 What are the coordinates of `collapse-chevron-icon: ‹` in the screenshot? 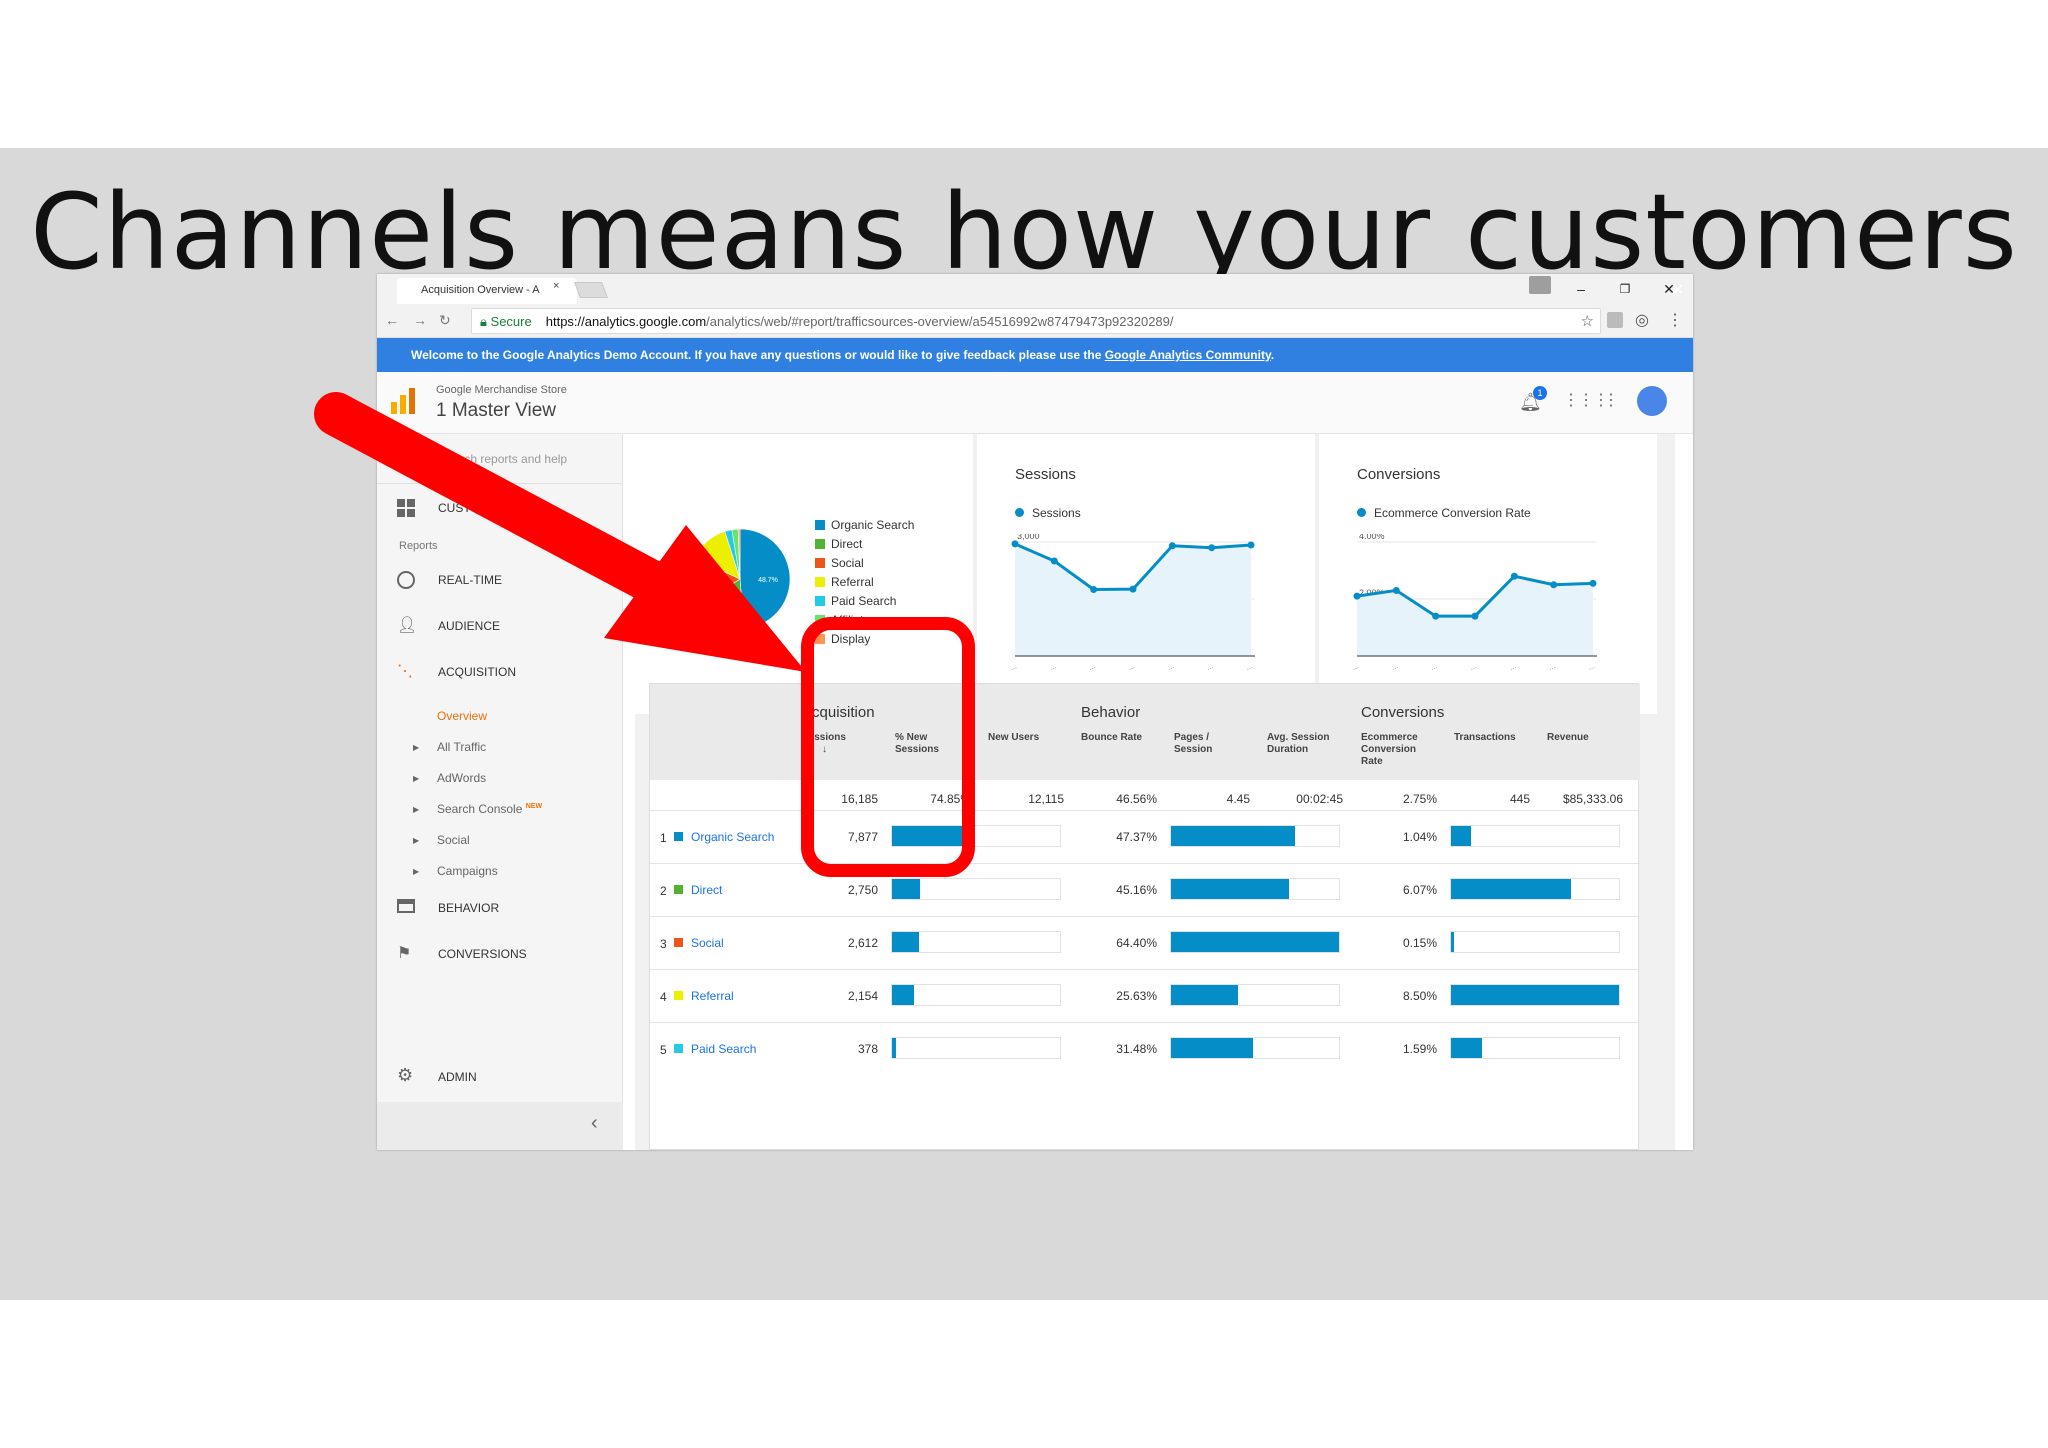 It's located at (594, 1123).